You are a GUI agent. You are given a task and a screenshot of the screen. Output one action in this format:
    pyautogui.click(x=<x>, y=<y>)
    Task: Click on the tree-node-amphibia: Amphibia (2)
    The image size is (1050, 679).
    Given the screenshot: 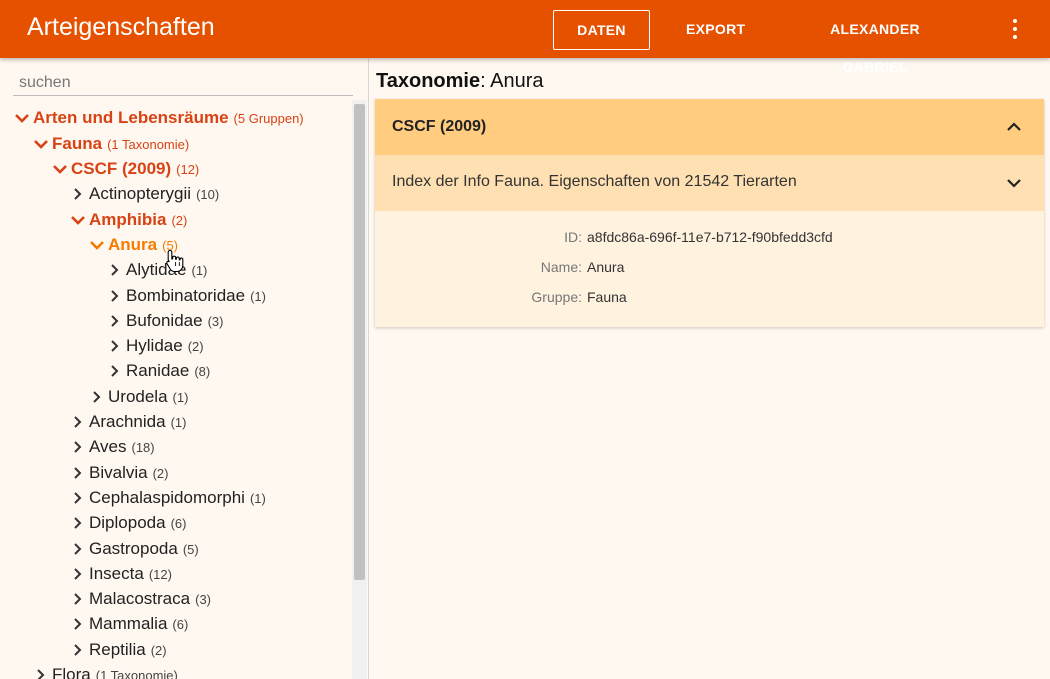 What is the action you would take?
    pyautogui.click(x=128, y=220)
    